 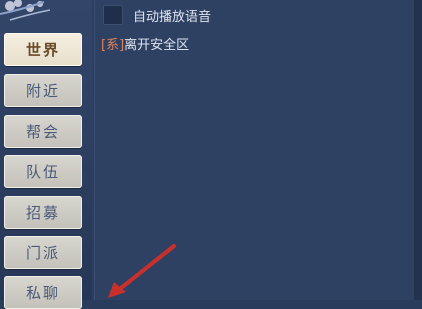 What do you see at coordinates (43, 252) in the screenshot?
I see `tab-sect: 门派` at bounding box center [43, 252].